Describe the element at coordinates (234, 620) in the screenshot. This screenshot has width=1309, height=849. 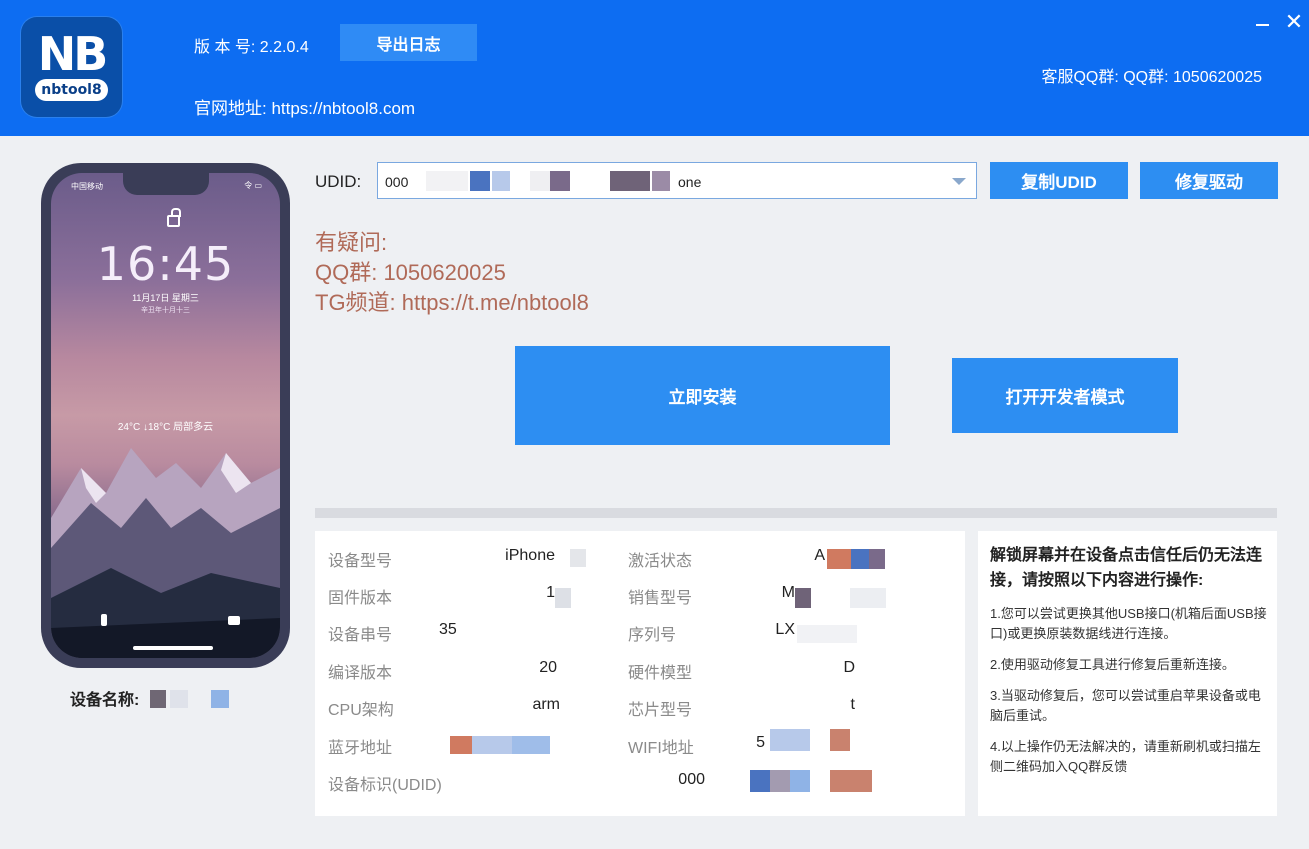
I see `camera-icon` at that location.